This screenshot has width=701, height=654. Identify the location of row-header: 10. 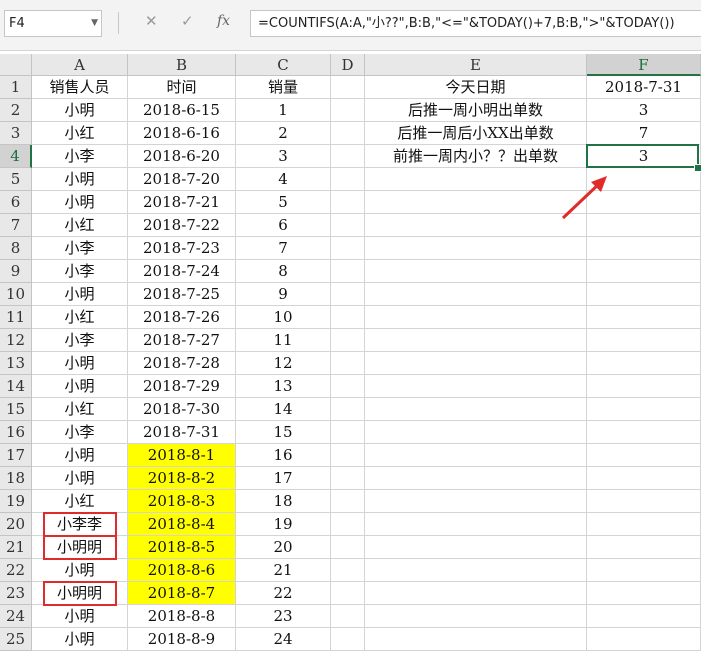
(16, 294).